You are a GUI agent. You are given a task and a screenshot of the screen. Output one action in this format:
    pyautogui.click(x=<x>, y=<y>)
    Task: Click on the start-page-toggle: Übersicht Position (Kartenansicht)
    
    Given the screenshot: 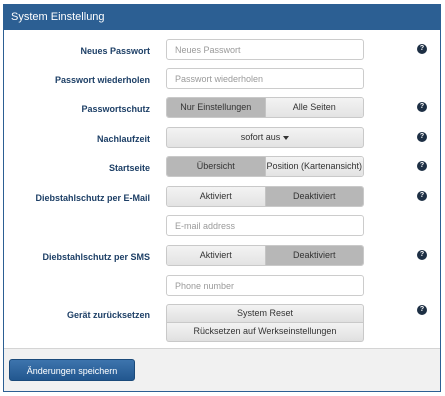 What is the action you would take?
    pyautogui.click(x=265, y=166)
    